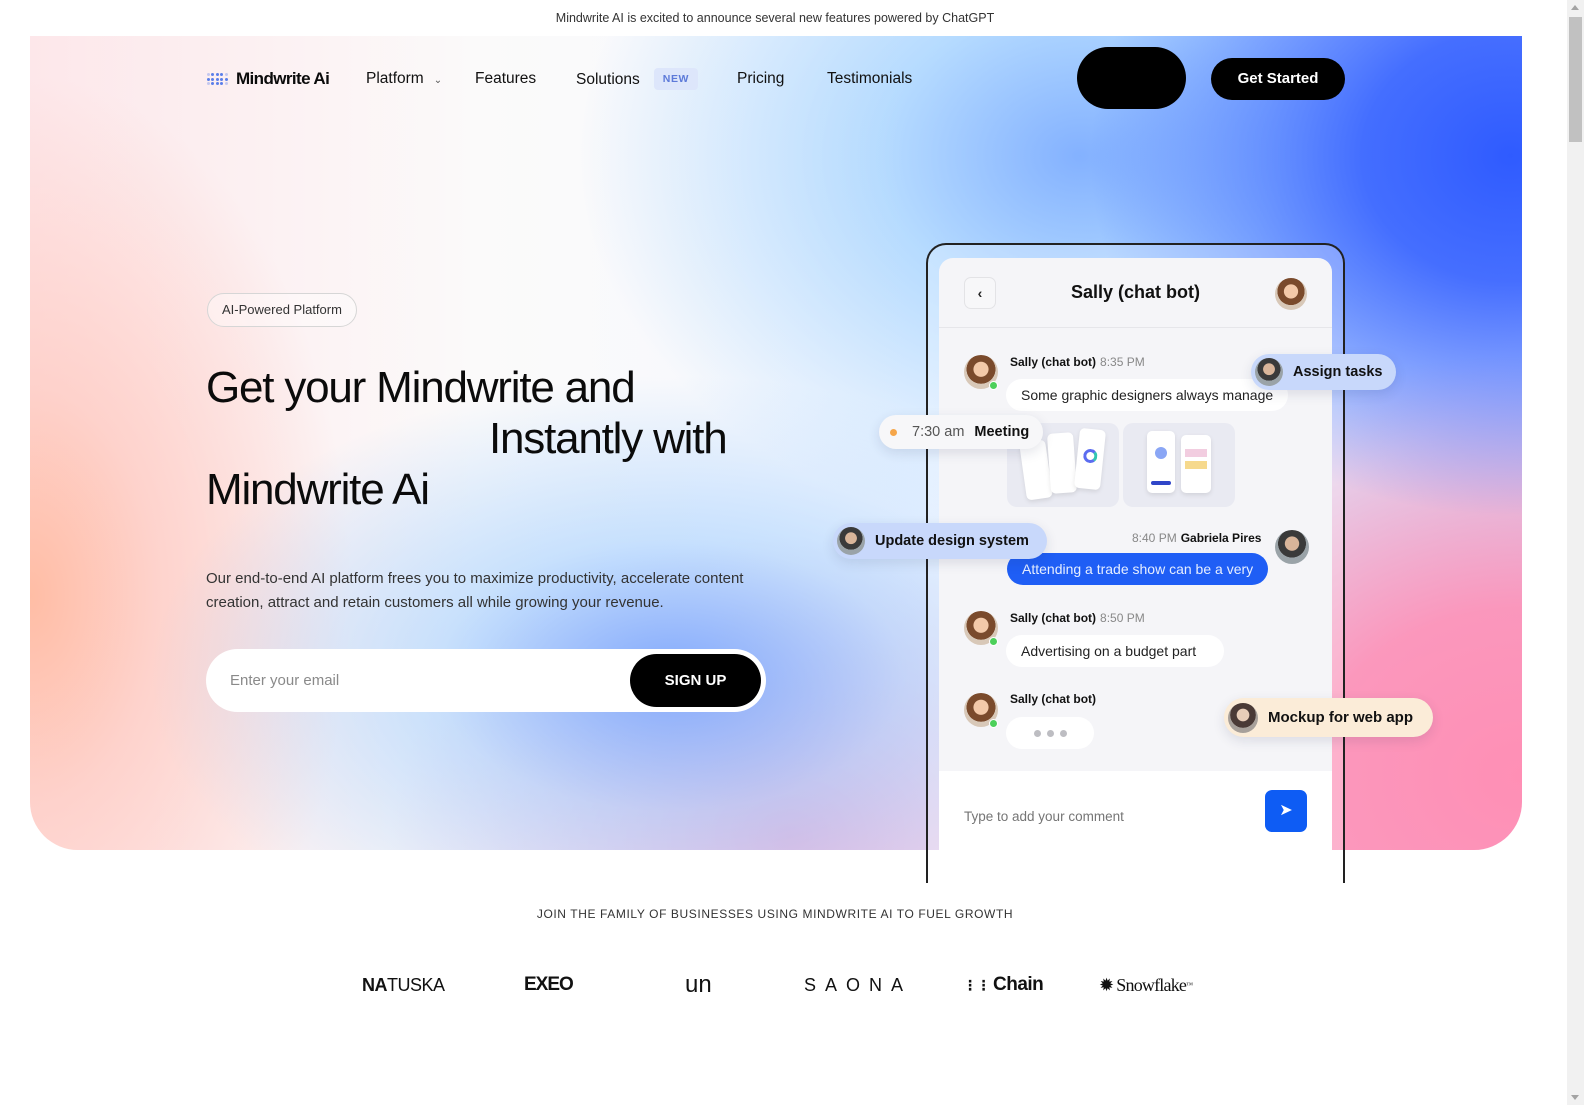  I want to click on nav-testimonials-label: Testimonials, so click(870, 78).